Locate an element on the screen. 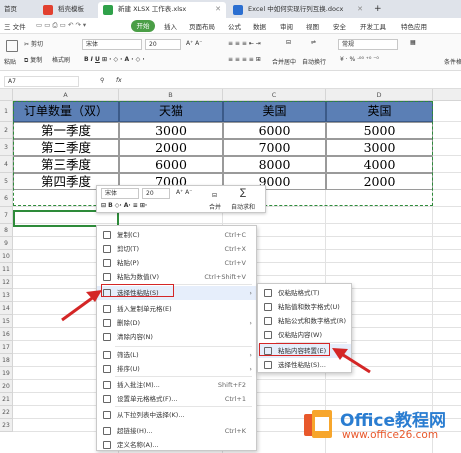 The image size is (461, 453). table-cell: 6000 is located at coordinates (274, 130).